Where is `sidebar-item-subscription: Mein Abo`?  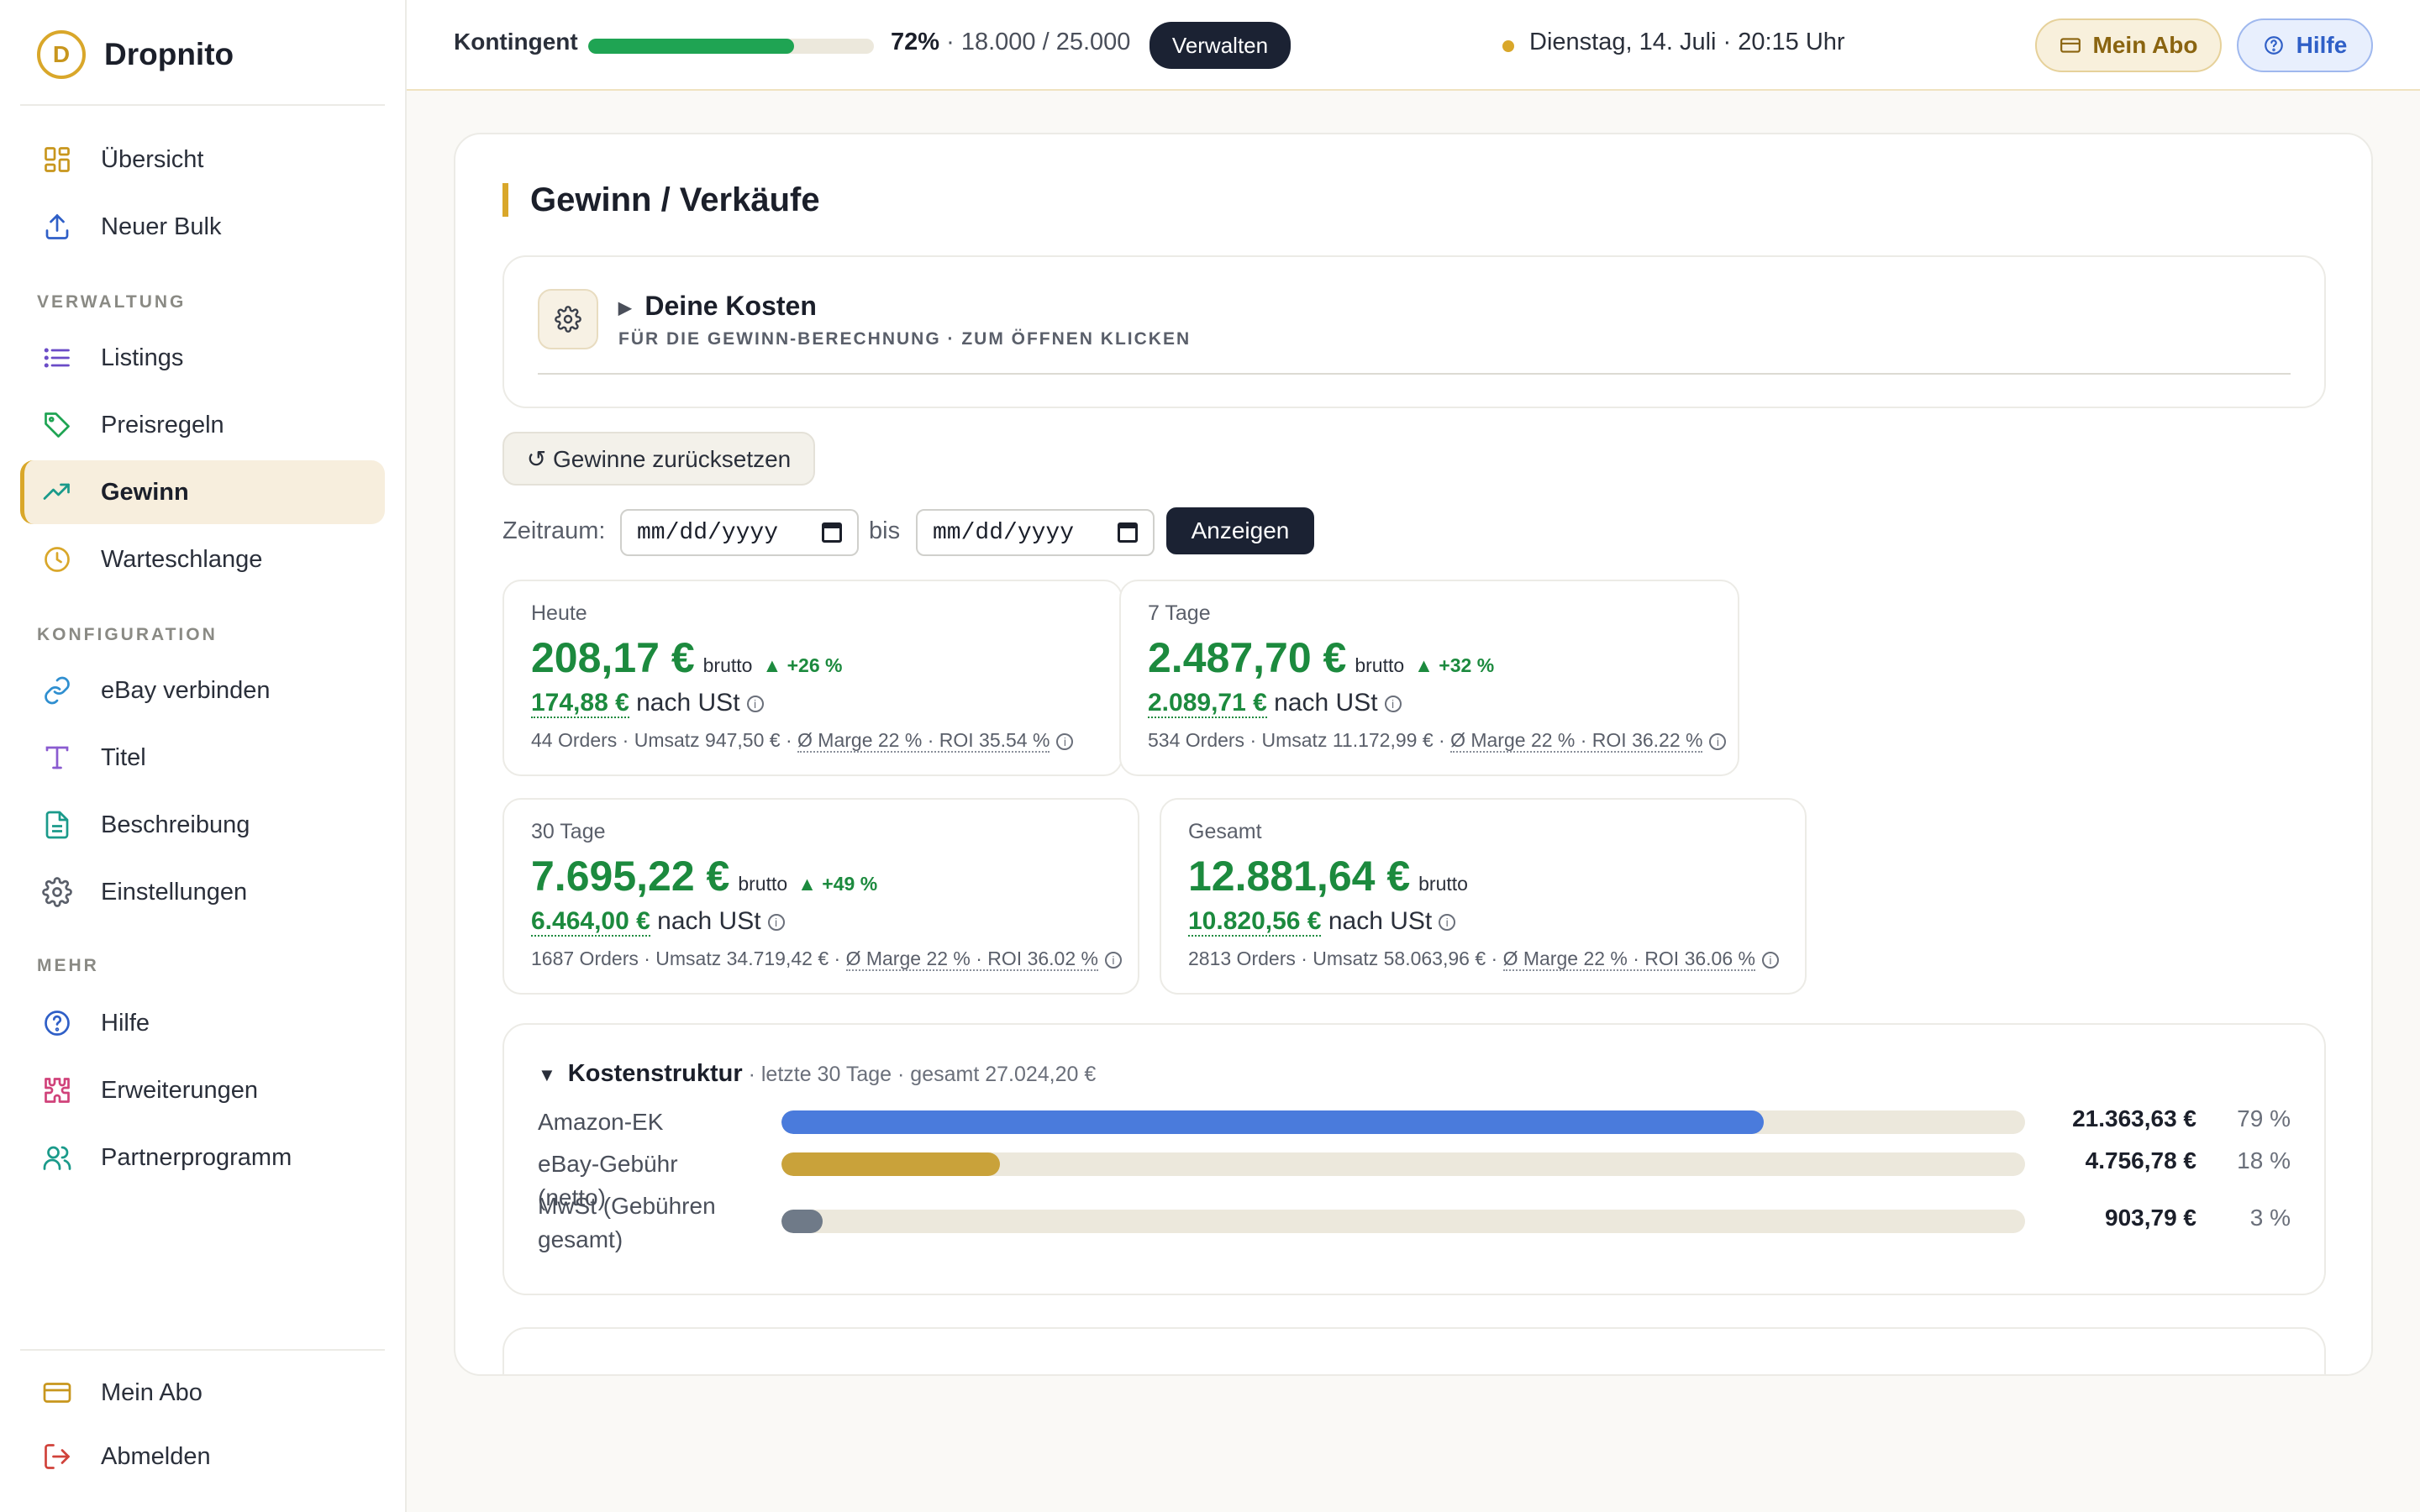
sidebar-item-subscription: Mein Abo is located at coordinates (202, 1393).